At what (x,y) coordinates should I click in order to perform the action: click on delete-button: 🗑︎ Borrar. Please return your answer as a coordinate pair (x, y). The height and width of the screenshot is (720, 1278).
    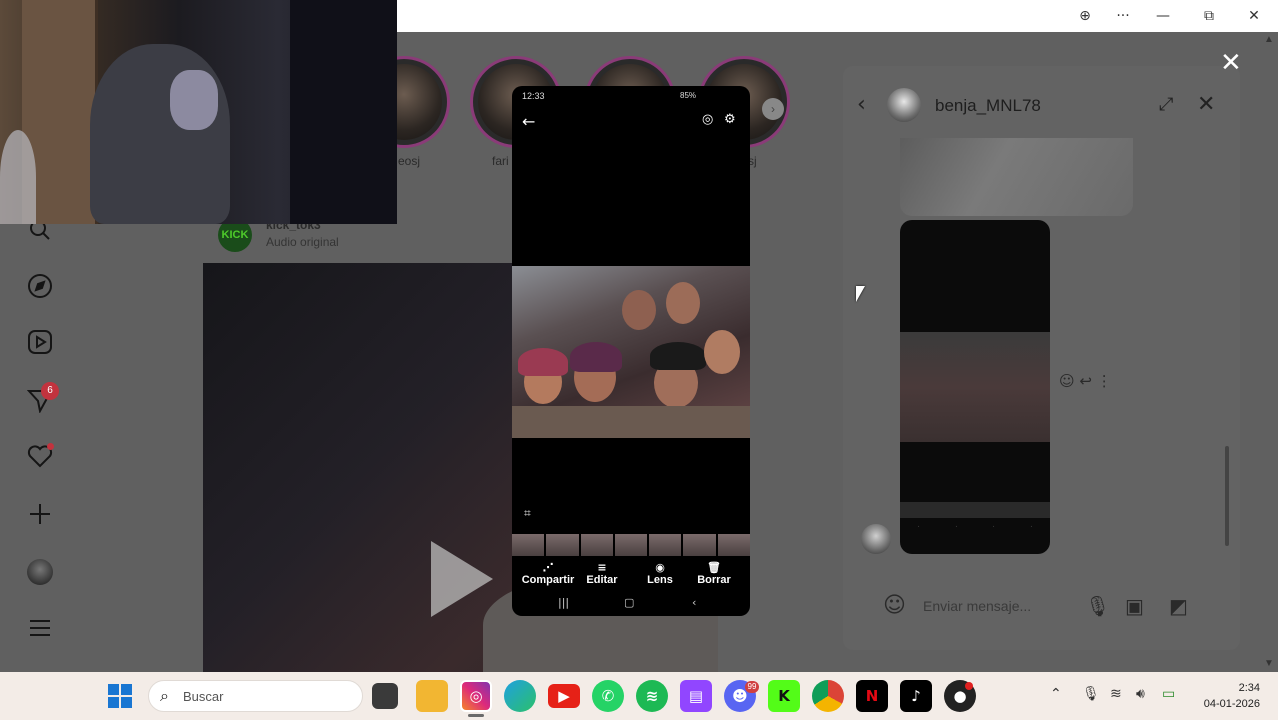
    Looking at the image, I should click on (714, 574).